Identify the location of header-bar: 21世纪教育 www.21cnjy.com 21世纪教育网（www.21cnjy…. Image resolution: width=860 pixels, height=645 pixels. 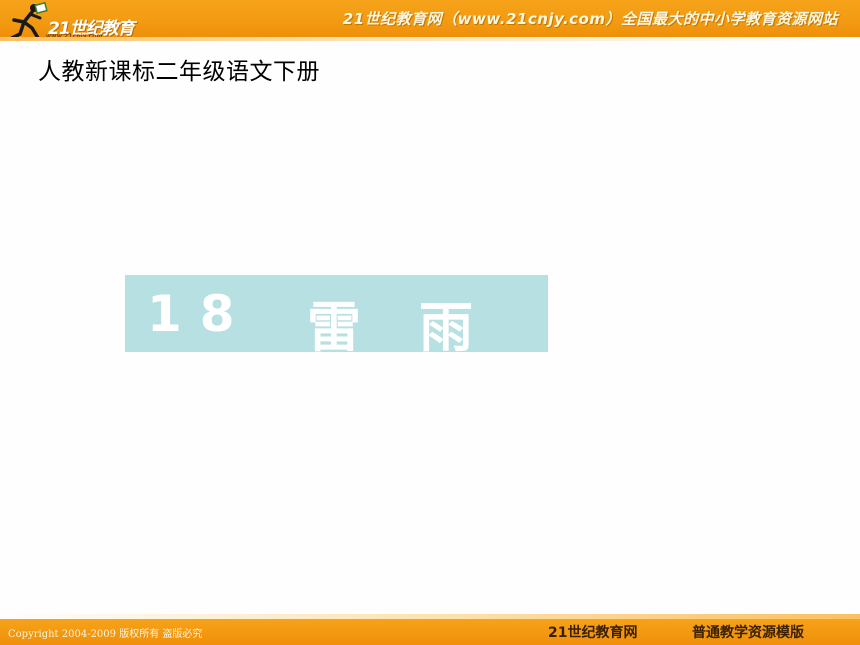
(430, 20).